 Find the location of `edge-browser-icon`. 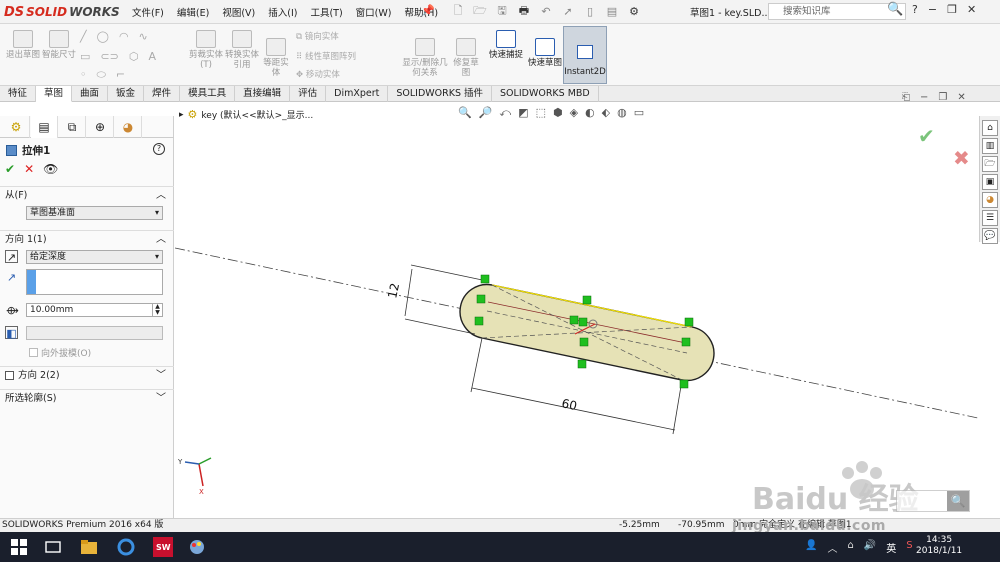

edge-browser-icon is located at coordinates (126, 547).